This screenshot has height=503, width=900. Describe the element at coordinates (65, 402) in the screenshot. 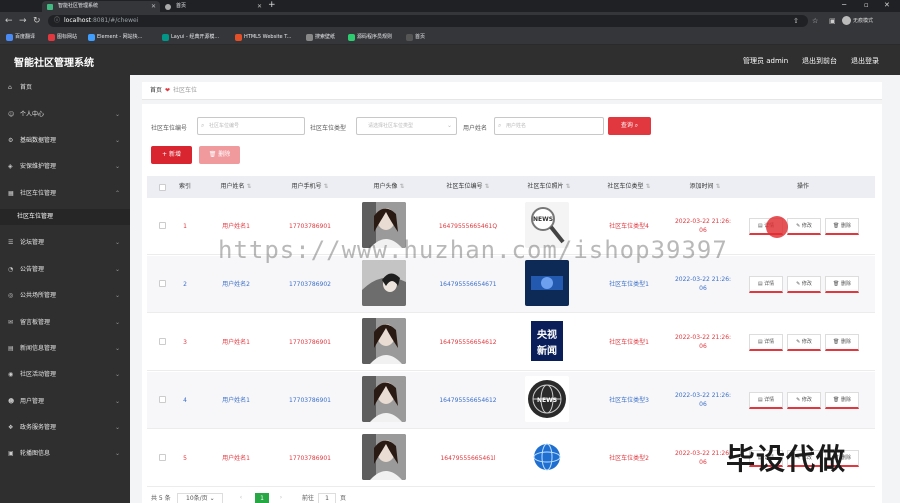

I see `sidebar-item-users: ☻ 用户管理 ⌄` at that location.